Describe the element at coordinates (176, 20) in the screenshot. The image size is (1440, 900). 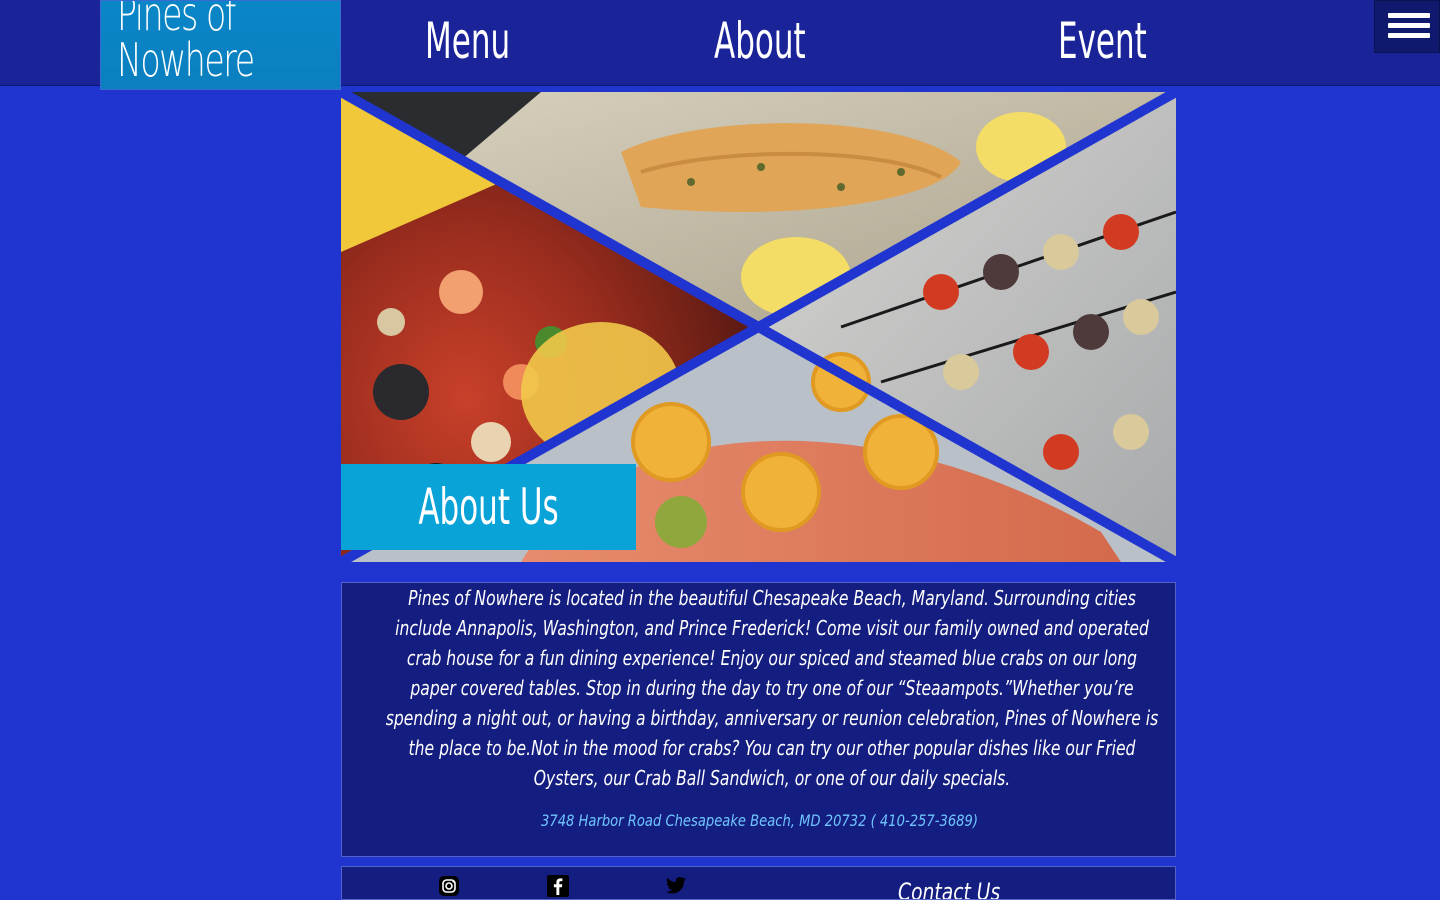
I see `brand-name-line1: Pines of` at that location.